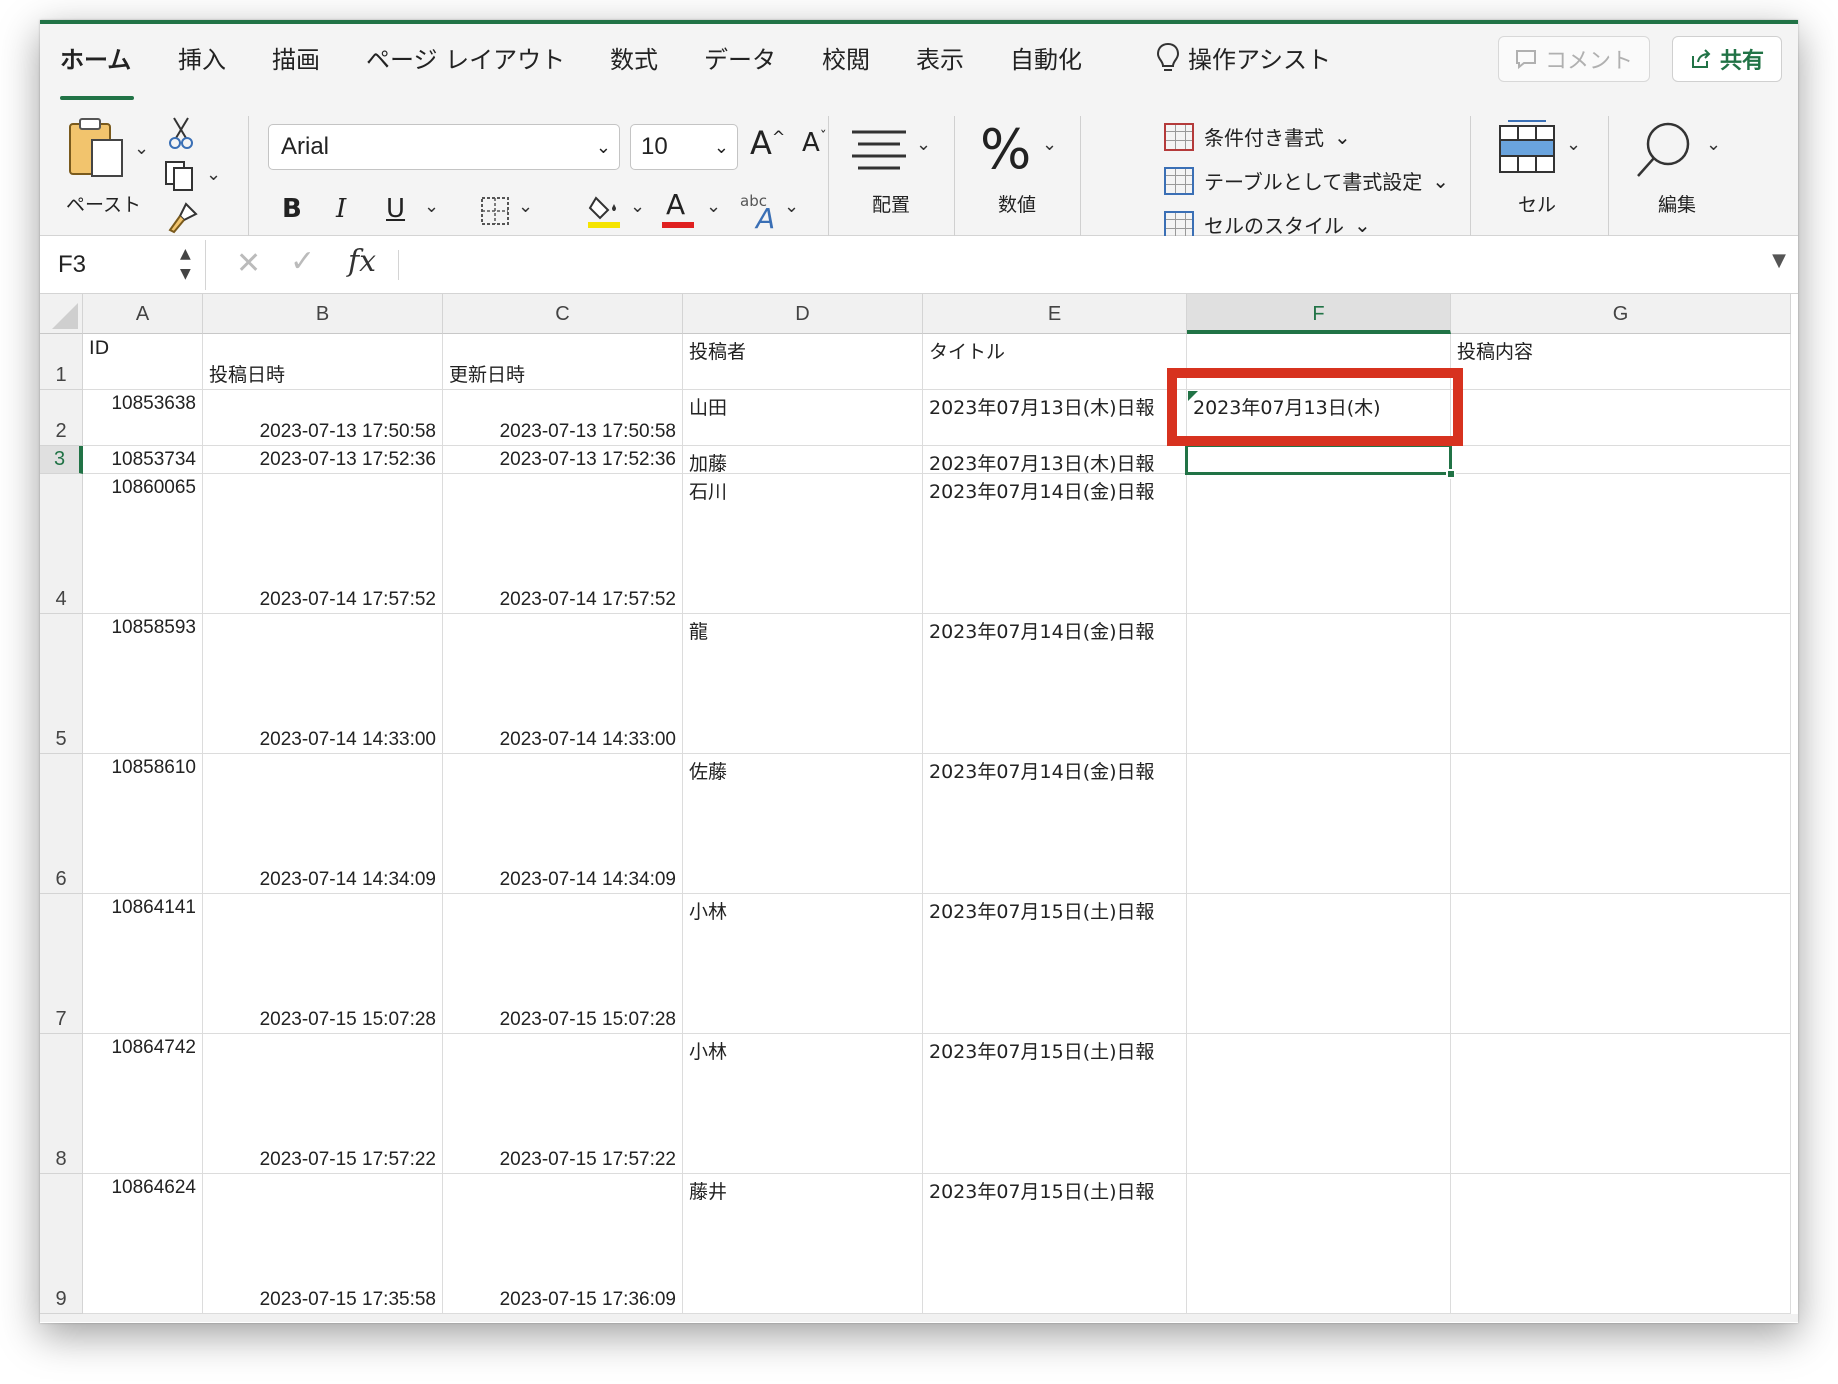  Describe the element at coordinates (444, 147) in the screenshot. I see `font-name-select: Arial ⌄` at that location.